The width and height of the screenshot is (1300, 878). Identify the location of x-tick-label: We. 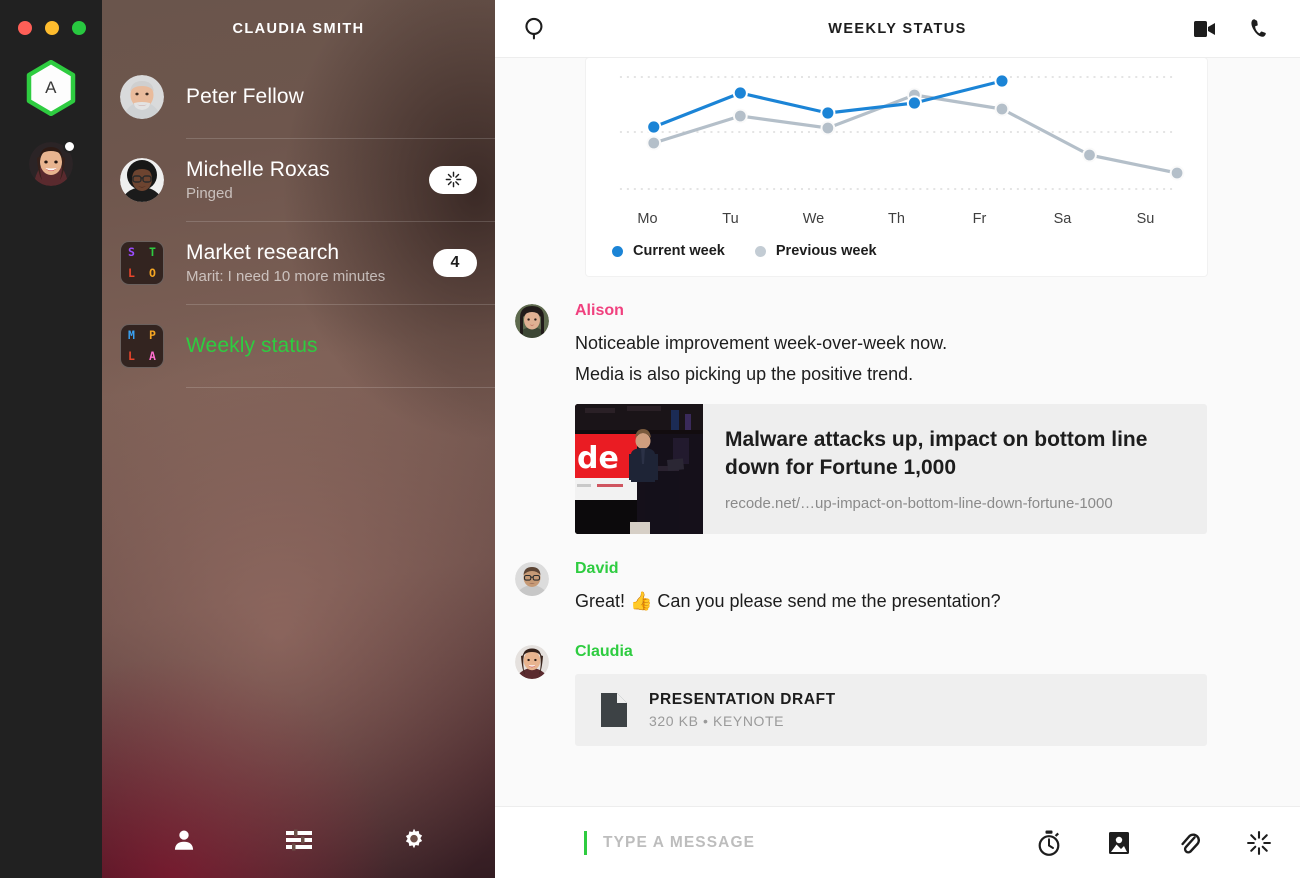
(813, 219).